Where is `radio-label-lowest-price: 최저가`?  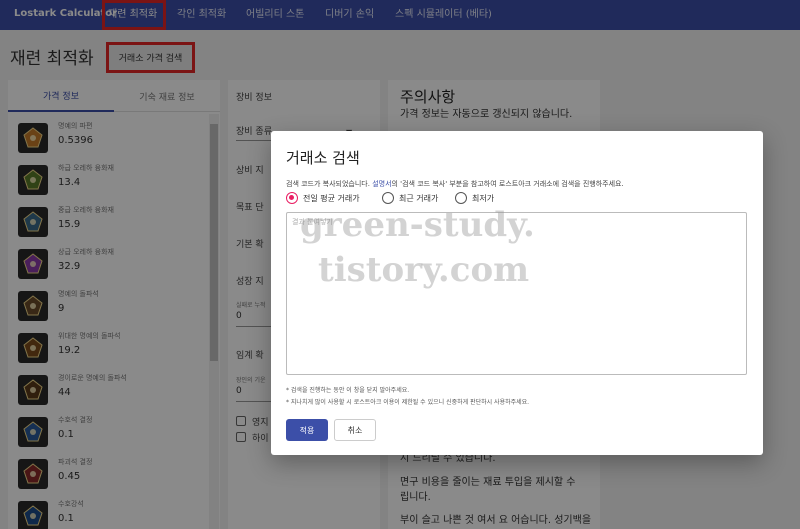 radio-label-lowest-price: 최저가 is located at coordinates (483, 198).